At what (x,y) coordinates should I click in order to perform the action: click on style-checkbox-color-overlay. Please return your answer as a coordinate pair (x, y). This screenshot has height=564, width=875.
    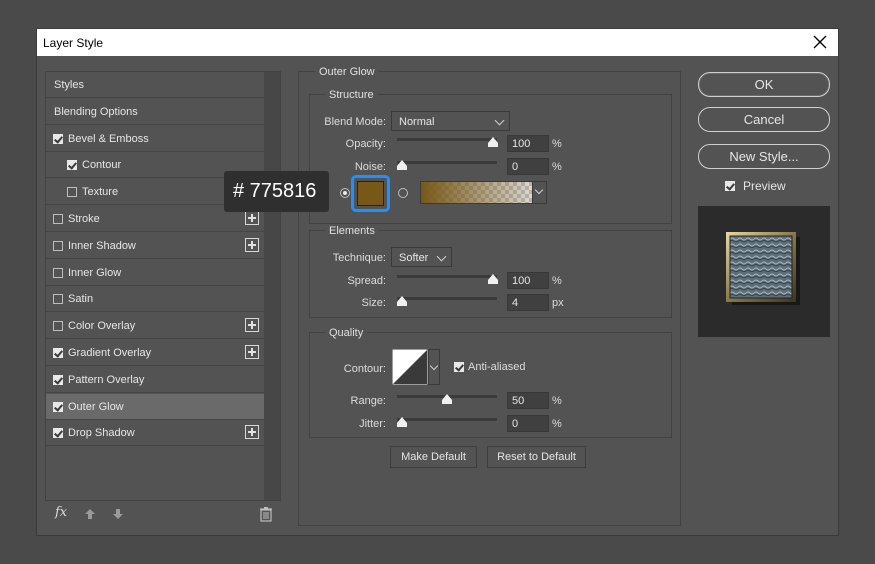
    Looking at the image, I should click on (58, 326).